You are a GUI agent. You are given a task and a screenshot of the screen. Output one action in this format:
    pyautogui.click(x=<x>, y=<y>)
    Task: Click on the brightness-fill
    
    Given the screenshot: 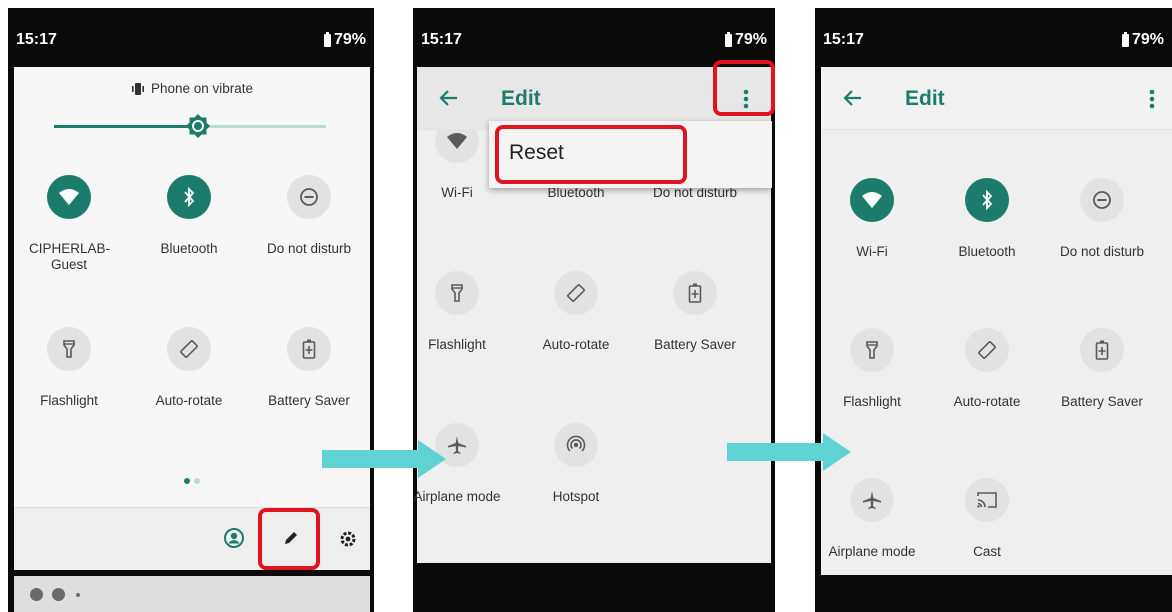 What is the action you would take?
    pyautogui.click(x=125, y=126)
    